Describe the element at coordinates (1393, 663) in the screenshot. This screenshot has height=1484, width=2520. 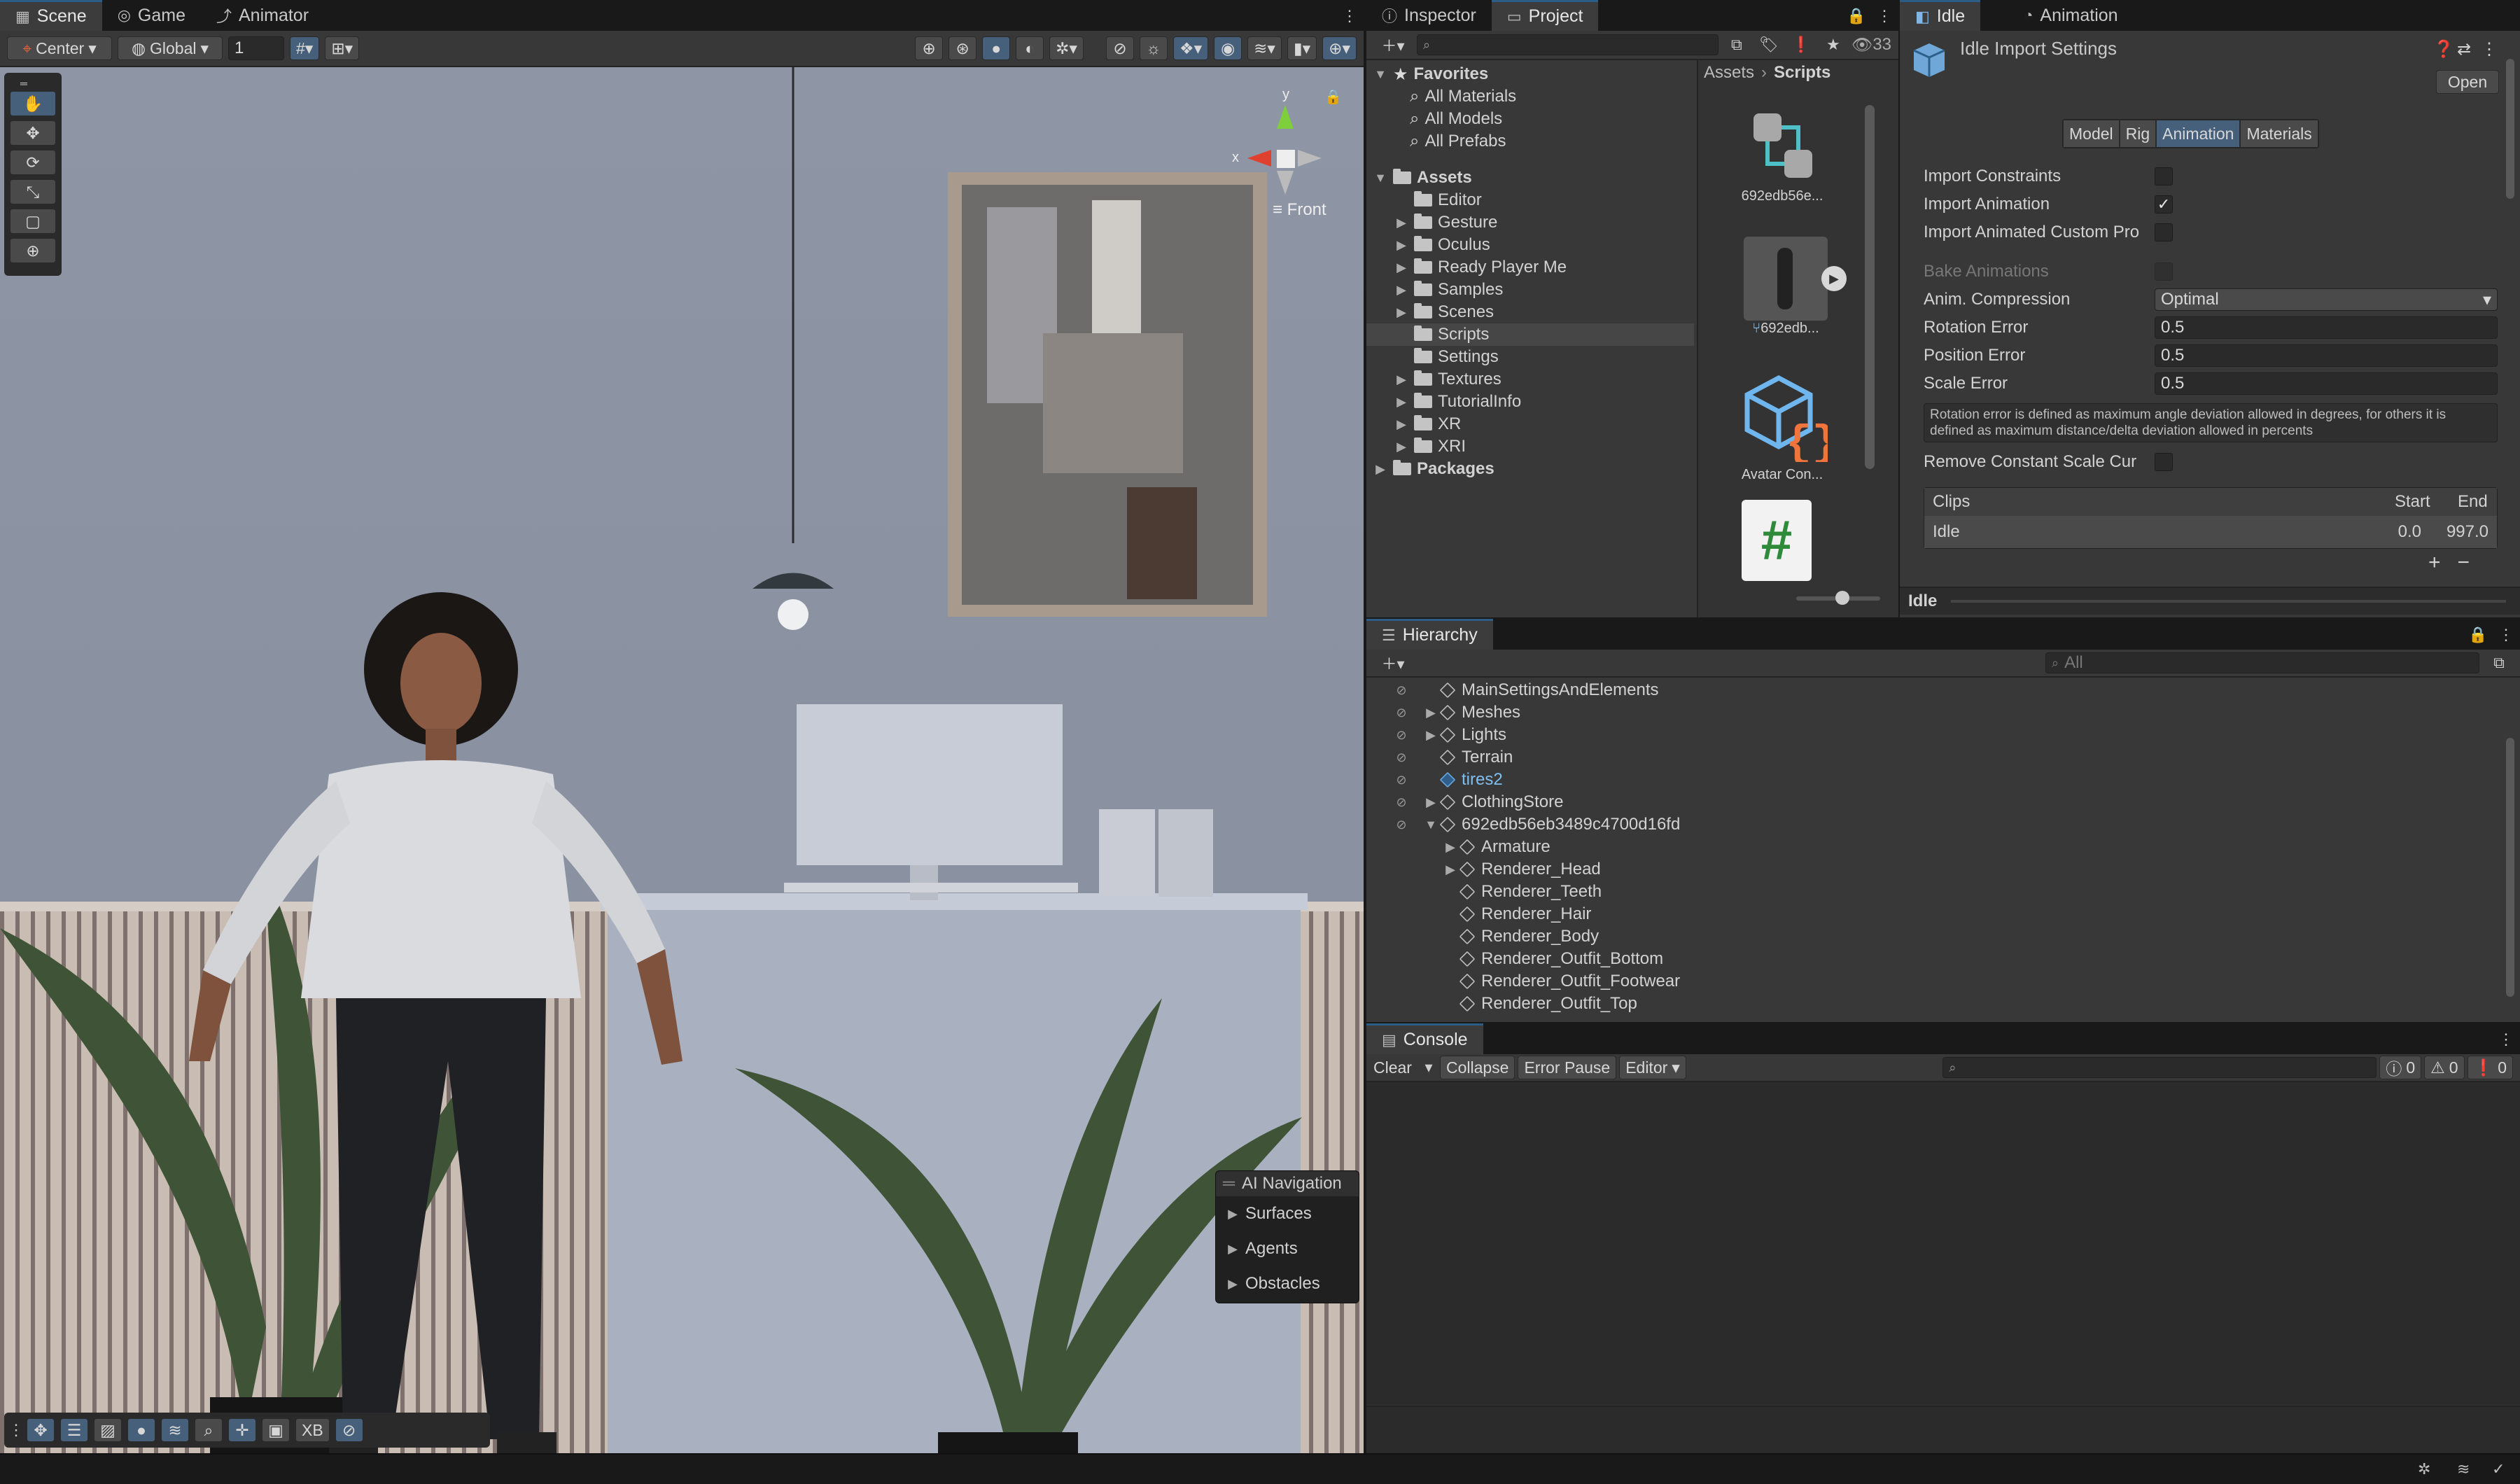
I see `create-object-button: ＋▾` at that location.